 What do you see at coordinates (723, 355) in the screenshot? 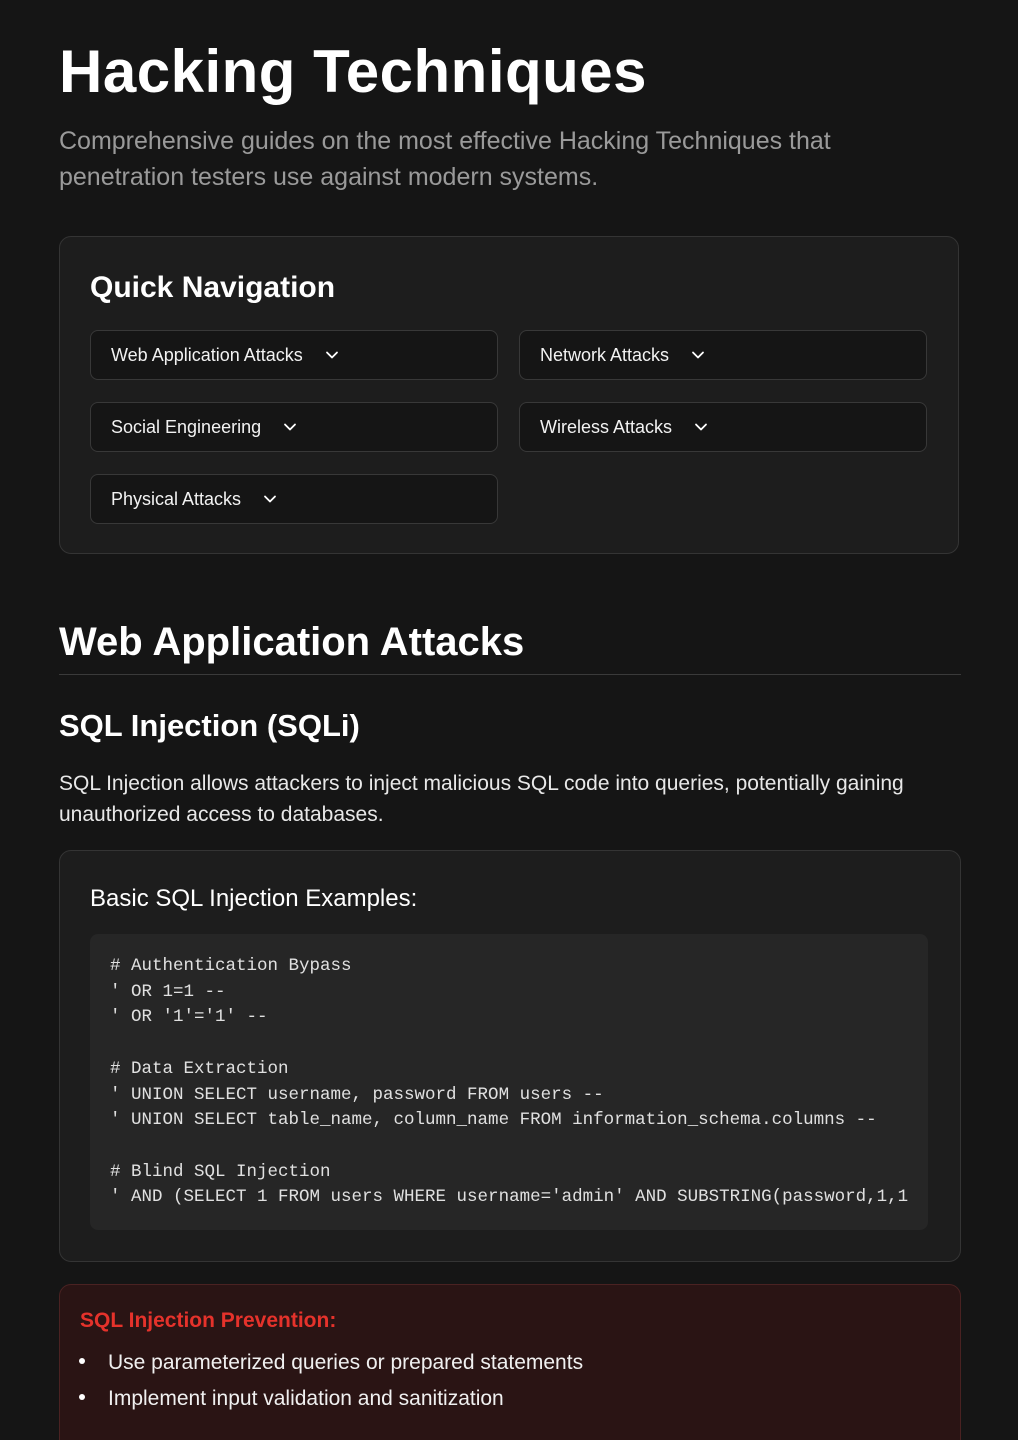
I see `nav-network-attacks-button: Network Attacks` at bounding box center [723, 355].